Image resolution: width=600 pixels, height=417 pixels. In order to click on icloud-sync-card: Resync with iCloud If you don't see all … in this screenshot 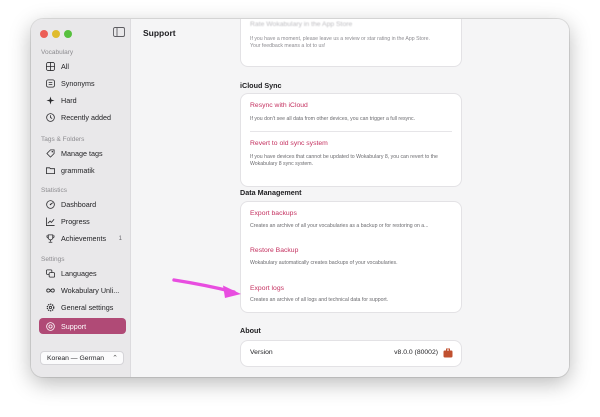, I will do `click(351, 140)`.